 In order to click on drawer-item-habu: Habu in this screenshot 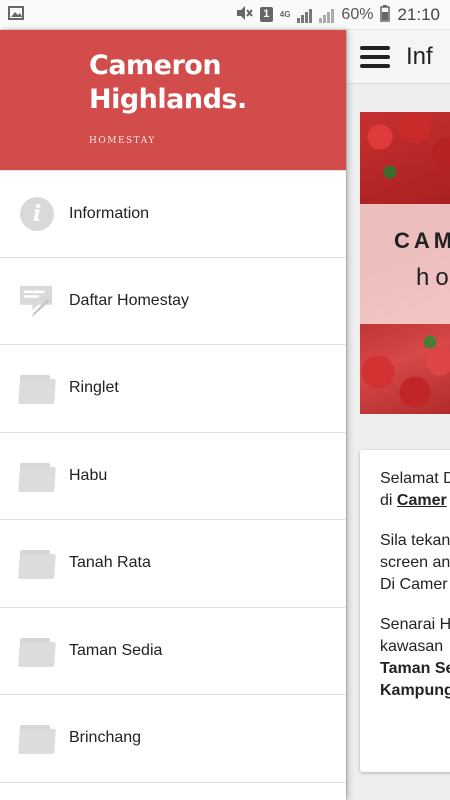, I will do `click(173, 476)`.